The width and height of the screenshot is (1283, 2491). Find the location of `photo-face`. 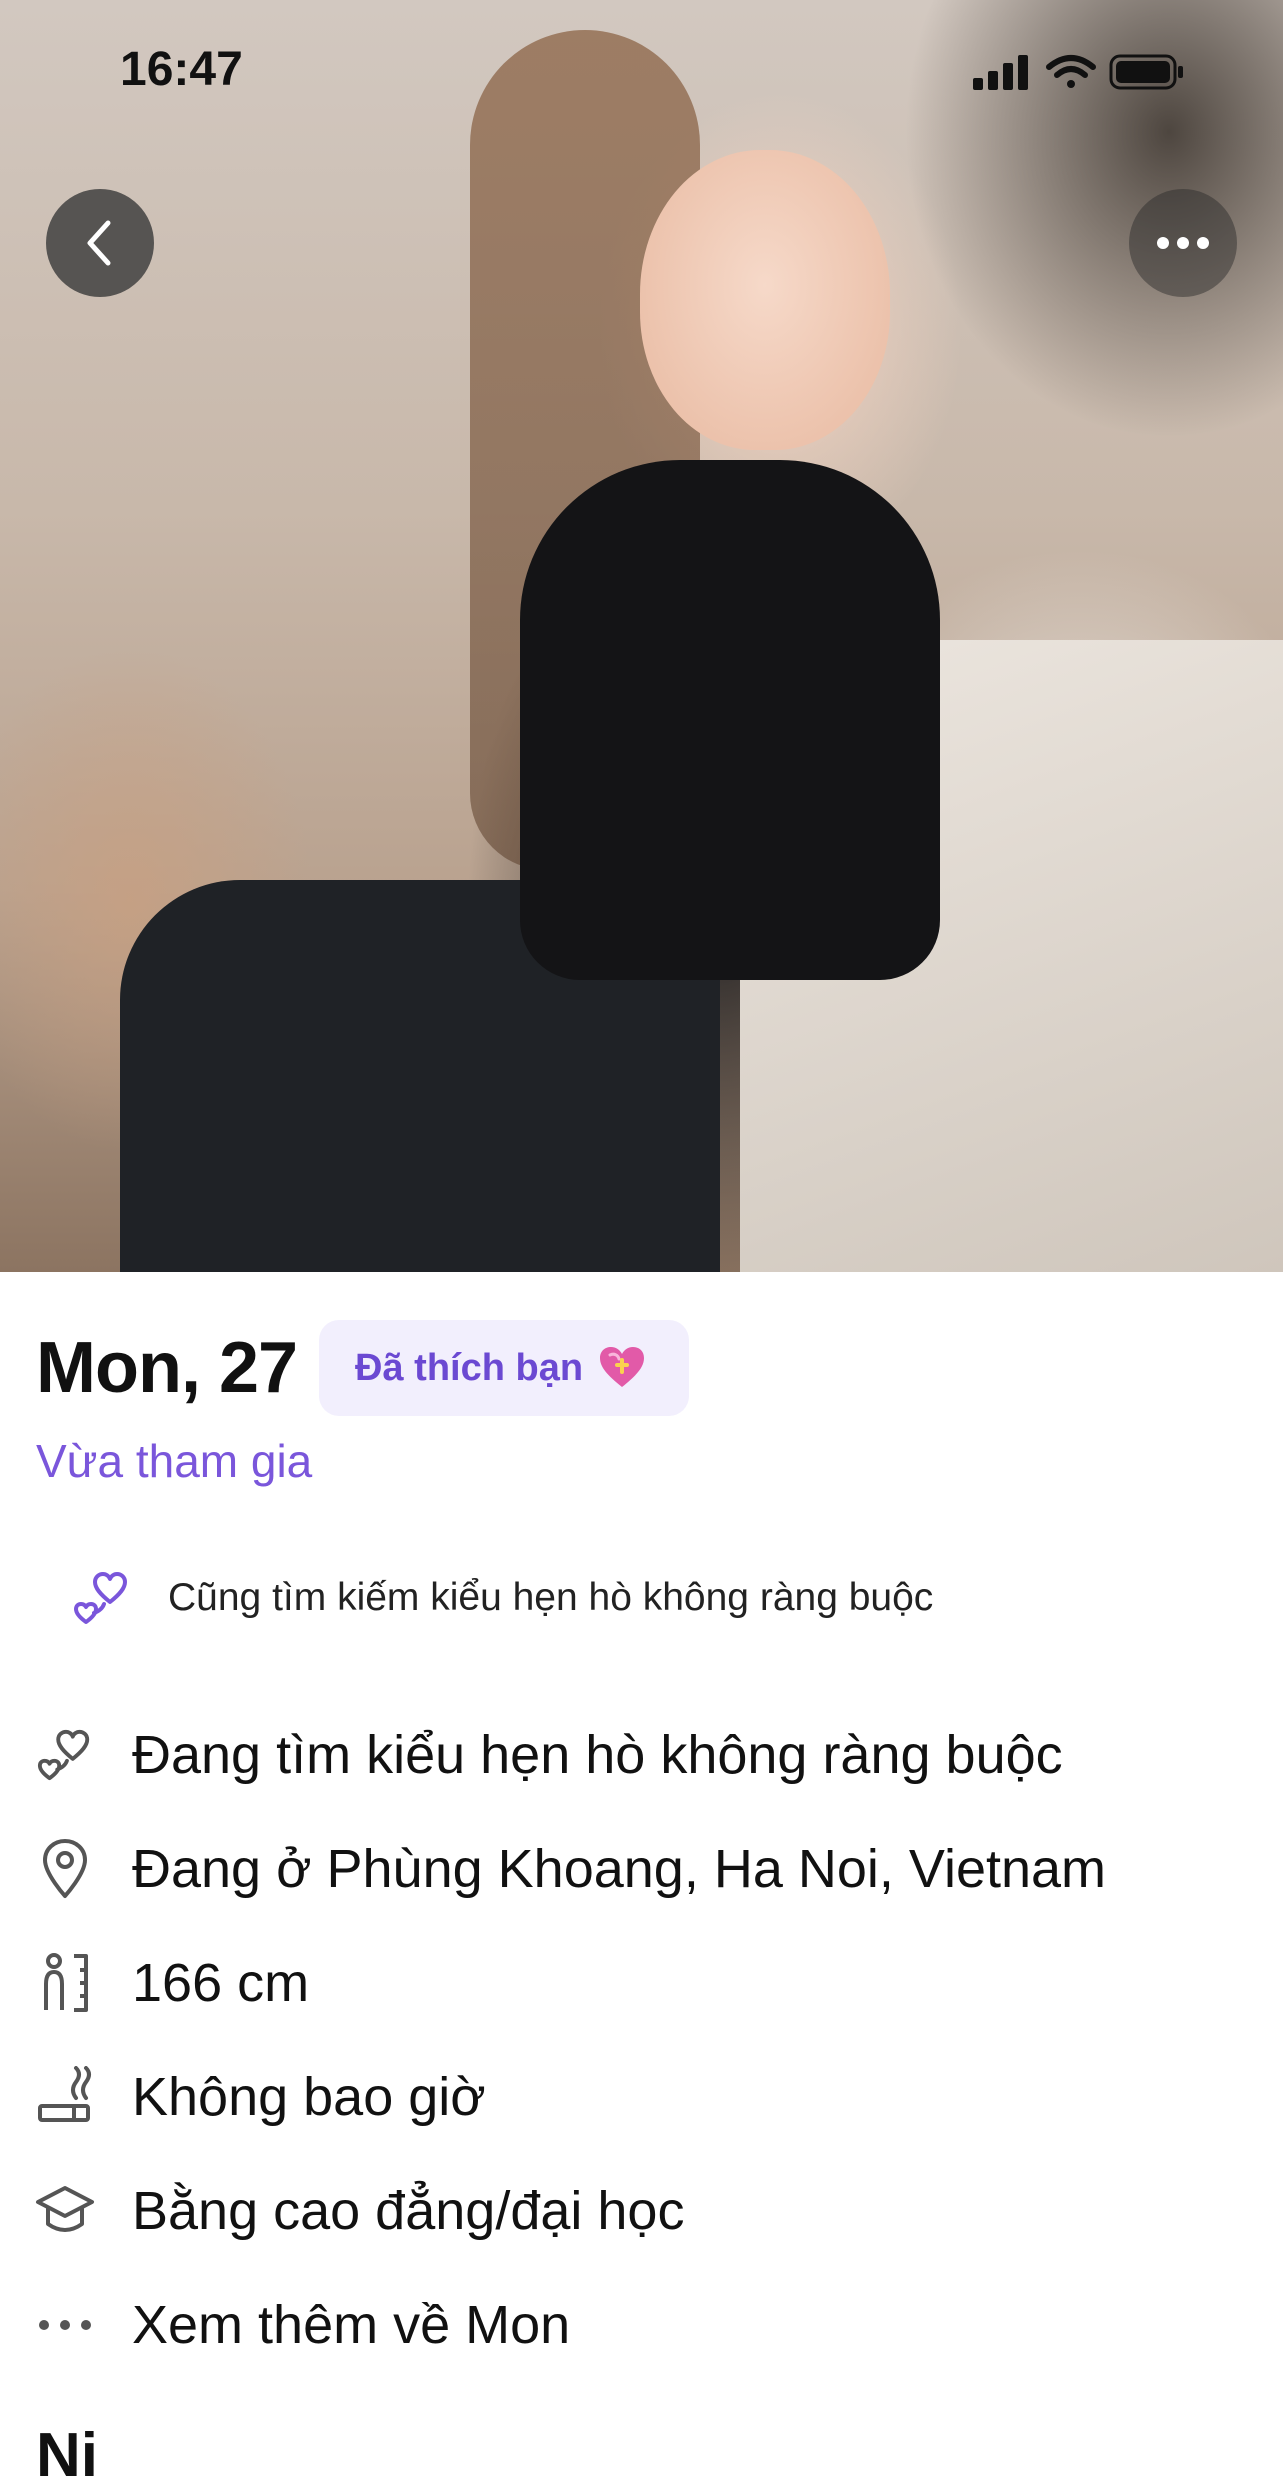

photo-face is located at coordinates (765, 300).